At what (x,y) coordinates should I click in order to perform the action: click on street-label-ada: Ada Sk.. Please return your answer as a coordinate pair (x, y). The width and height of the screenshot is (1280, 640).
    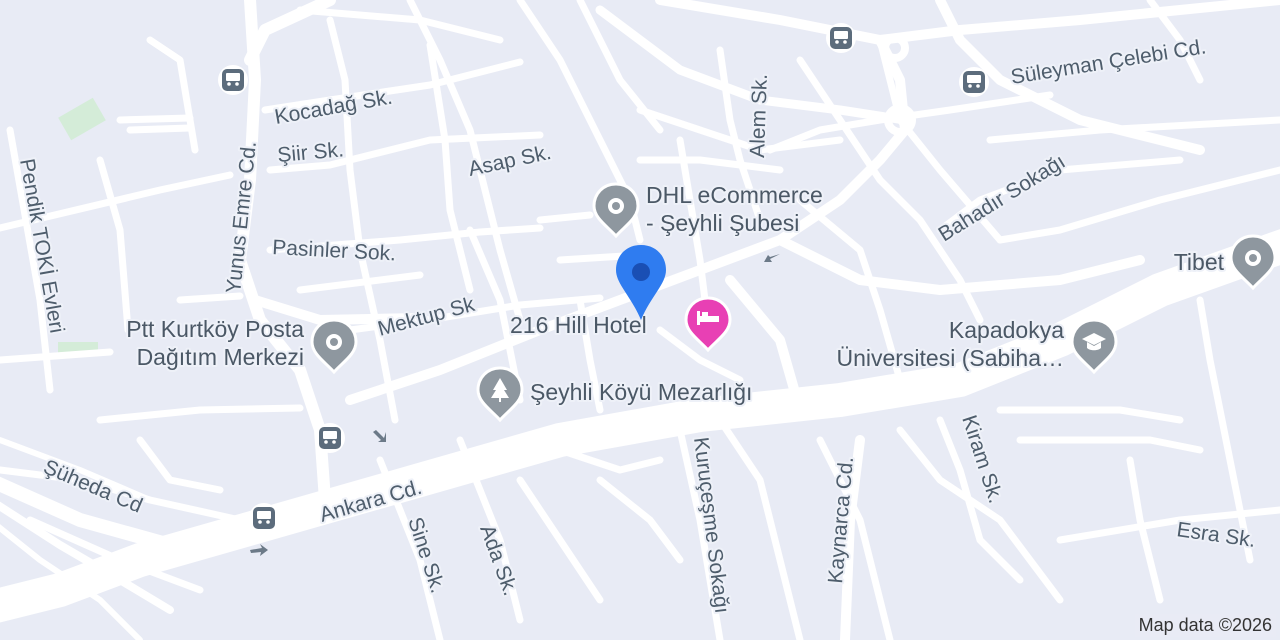
    Looking at the image, I should click on (498, 560).